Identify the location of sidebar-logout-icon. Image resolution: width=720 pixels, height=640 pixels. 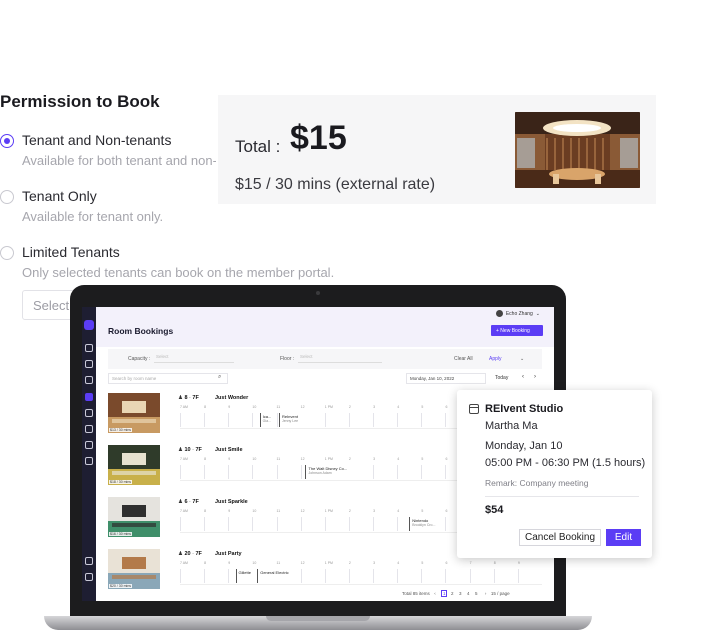
(89, 577).